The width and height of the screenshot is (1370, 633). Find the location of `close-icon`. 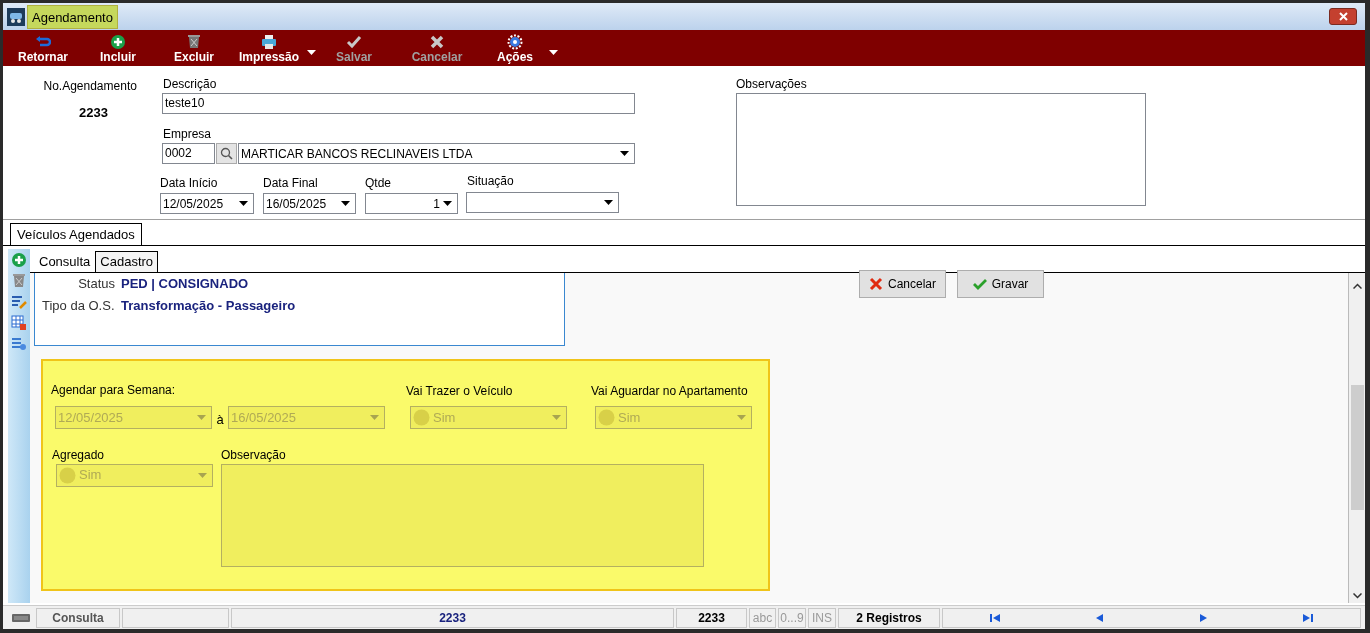

close-icon is located at coordinates (1343, 16).